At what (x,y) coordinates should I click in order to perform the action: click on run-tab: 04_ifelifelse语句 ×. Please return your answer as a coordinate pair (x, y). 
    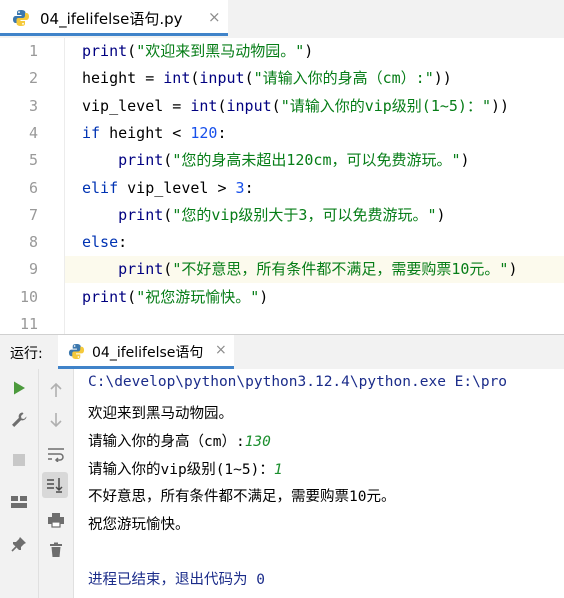
    Looking at the image, I should click on (146, 352).